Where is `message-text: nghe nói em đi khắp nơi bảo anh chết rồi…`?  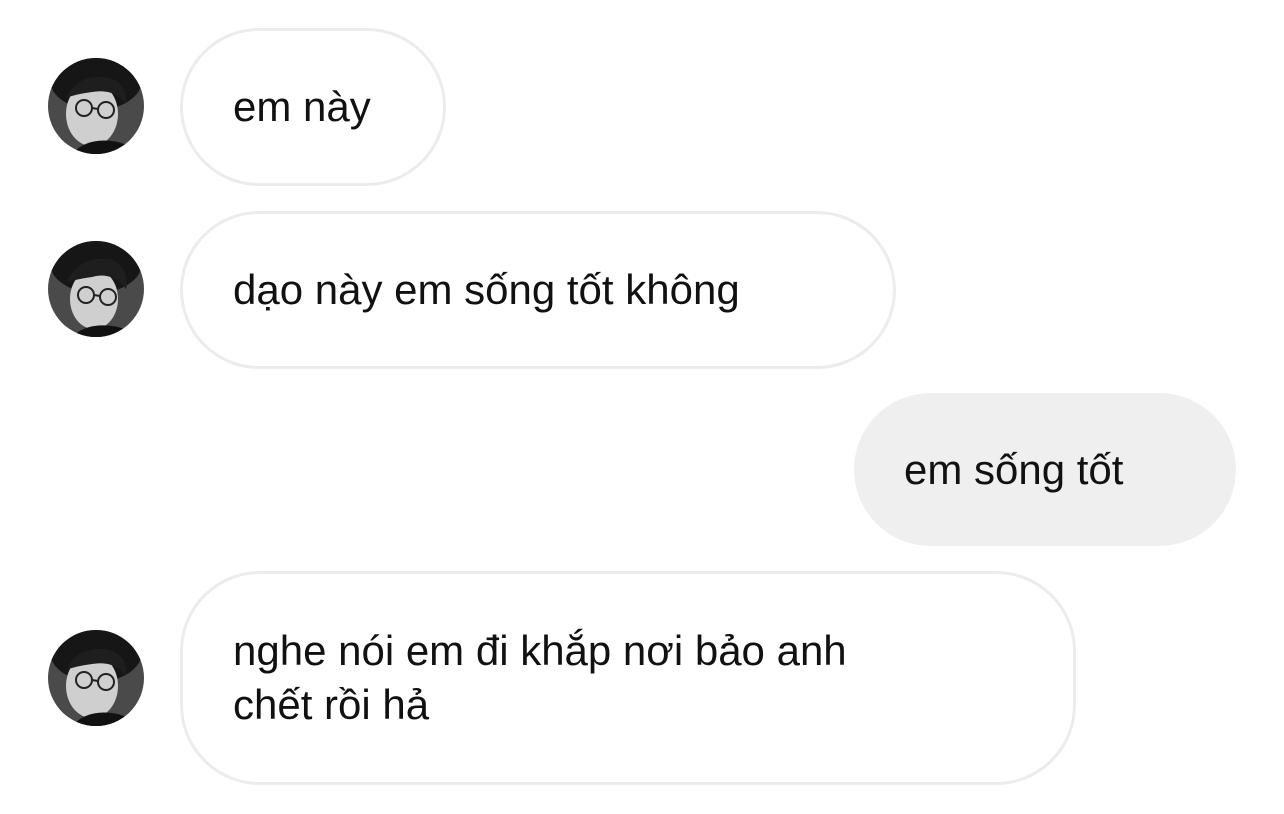
message-text: nghe nói em đi khắp nơi bảo anh chết rồi… is located at coordinates (540, 677).